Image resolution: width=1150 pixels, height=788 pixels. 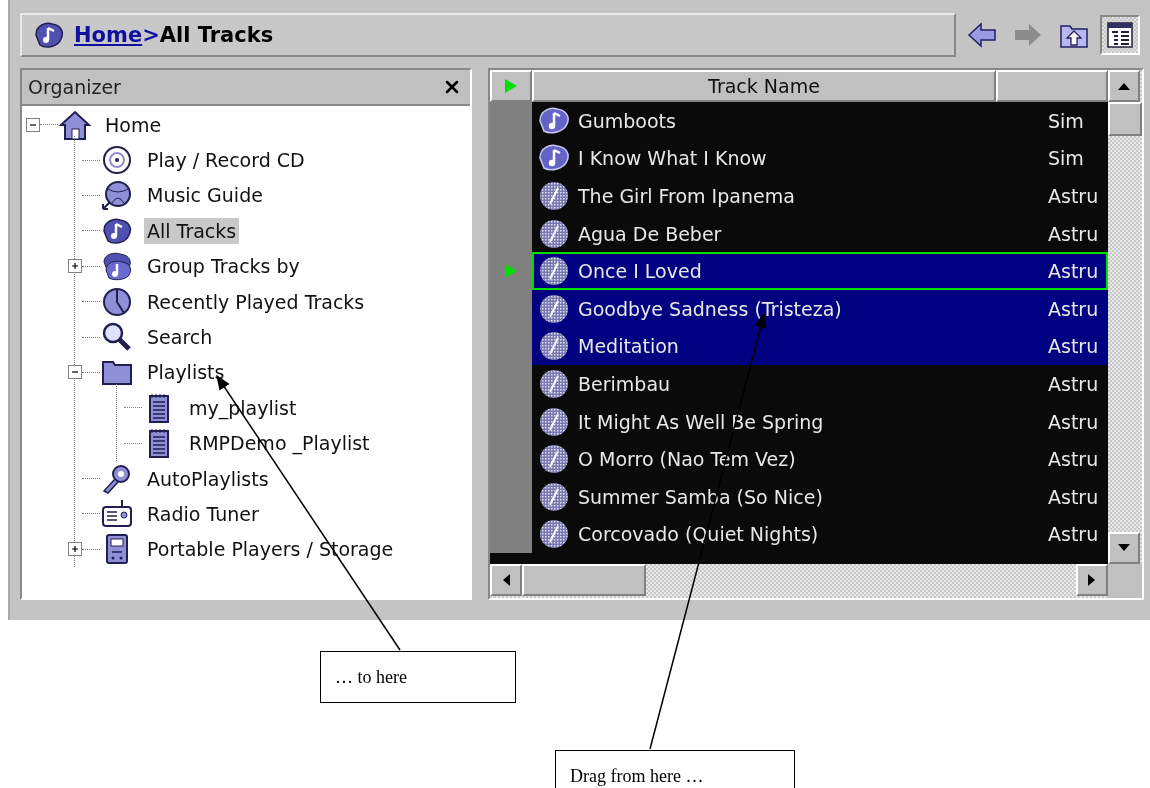 I want to click on right-arrow-icon, so click(x=1028, y=35).